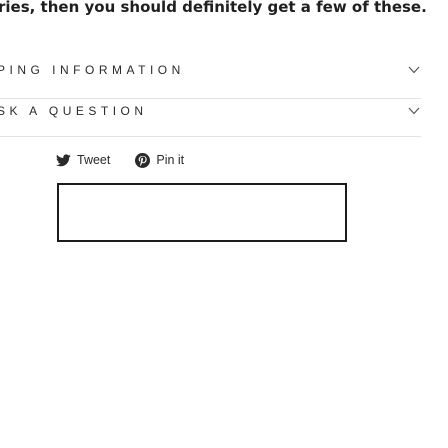 This screenshot has width=448, height=448. I want to click on accordion-shipping-label: PING INFORMATION, so click(92, 70).